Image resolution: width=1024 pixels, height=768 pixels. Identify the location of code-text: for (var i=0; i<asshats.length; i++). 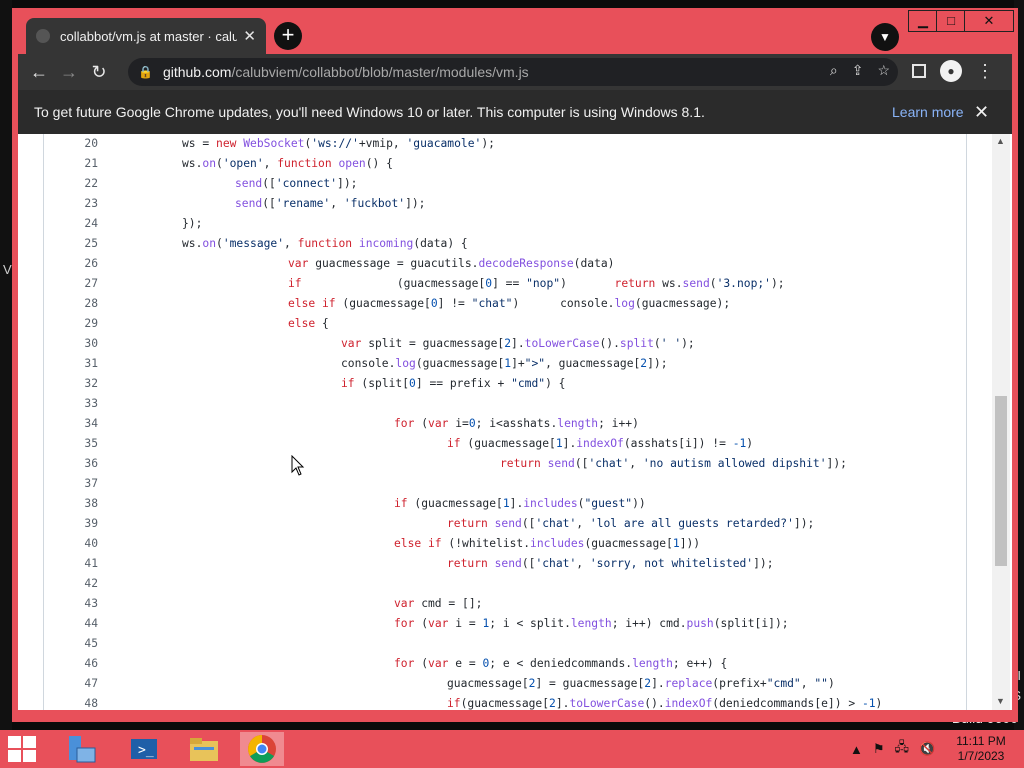
(516, 423).